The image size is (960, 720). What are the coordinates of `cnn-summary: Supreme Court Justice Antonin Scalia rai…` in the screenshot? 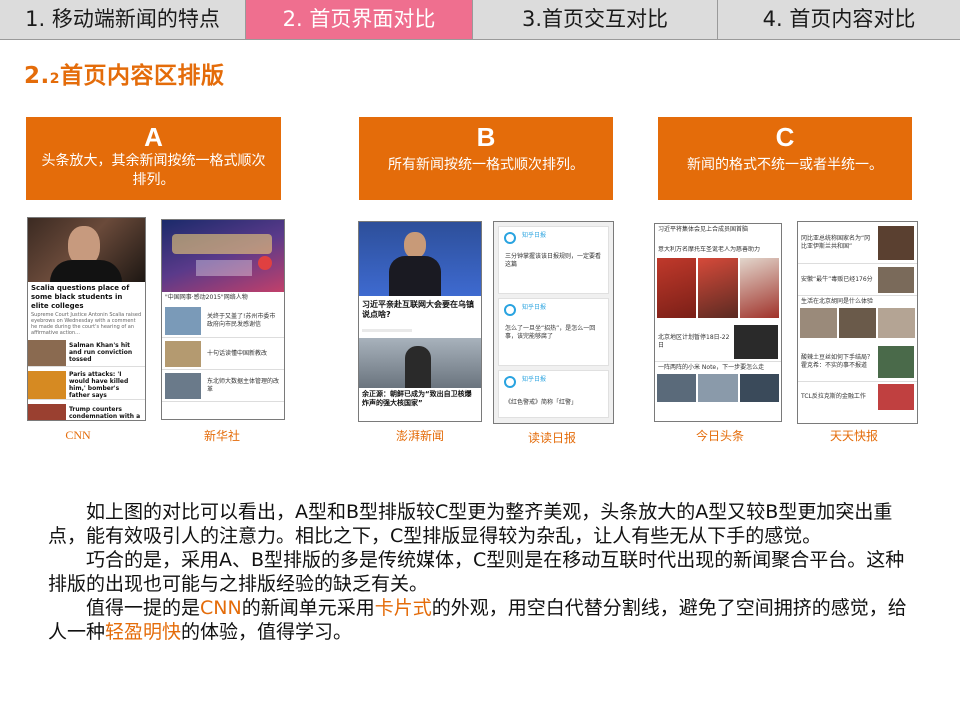 It's located at (86, 323).